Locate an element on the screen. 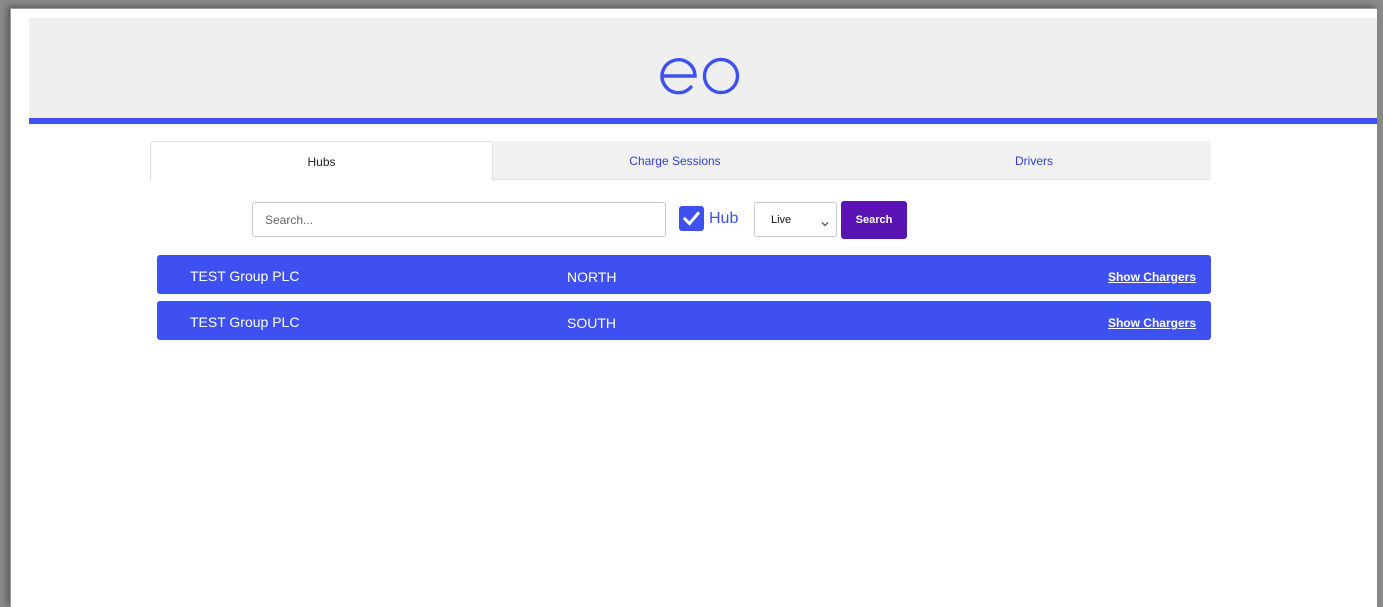  chevron-down-icon is located at coordinates (825, 224).